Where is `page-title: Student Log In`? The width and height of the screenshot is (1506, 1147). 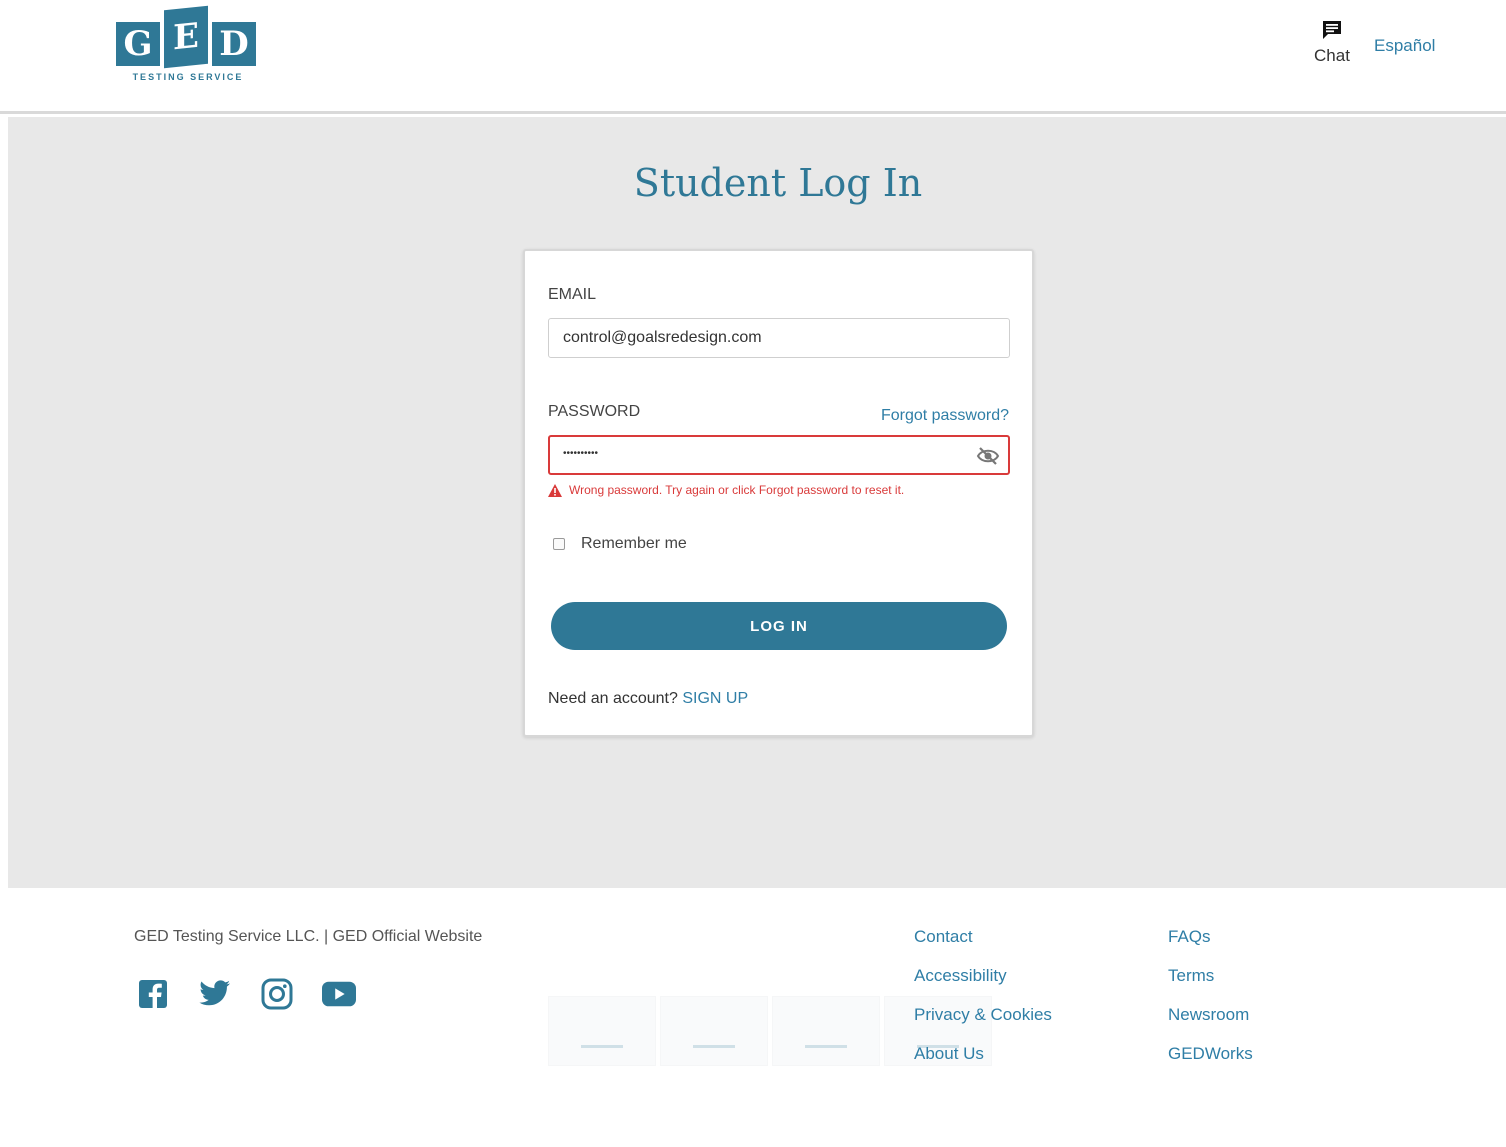 page-title: Student Log In is located at coordinates (778, 183).